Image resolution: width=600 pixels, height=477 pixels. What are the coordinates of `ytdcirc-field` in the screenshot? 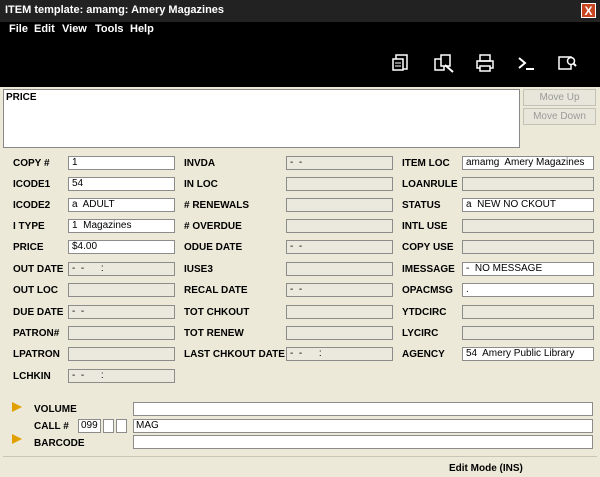 It's located at (528, 312).